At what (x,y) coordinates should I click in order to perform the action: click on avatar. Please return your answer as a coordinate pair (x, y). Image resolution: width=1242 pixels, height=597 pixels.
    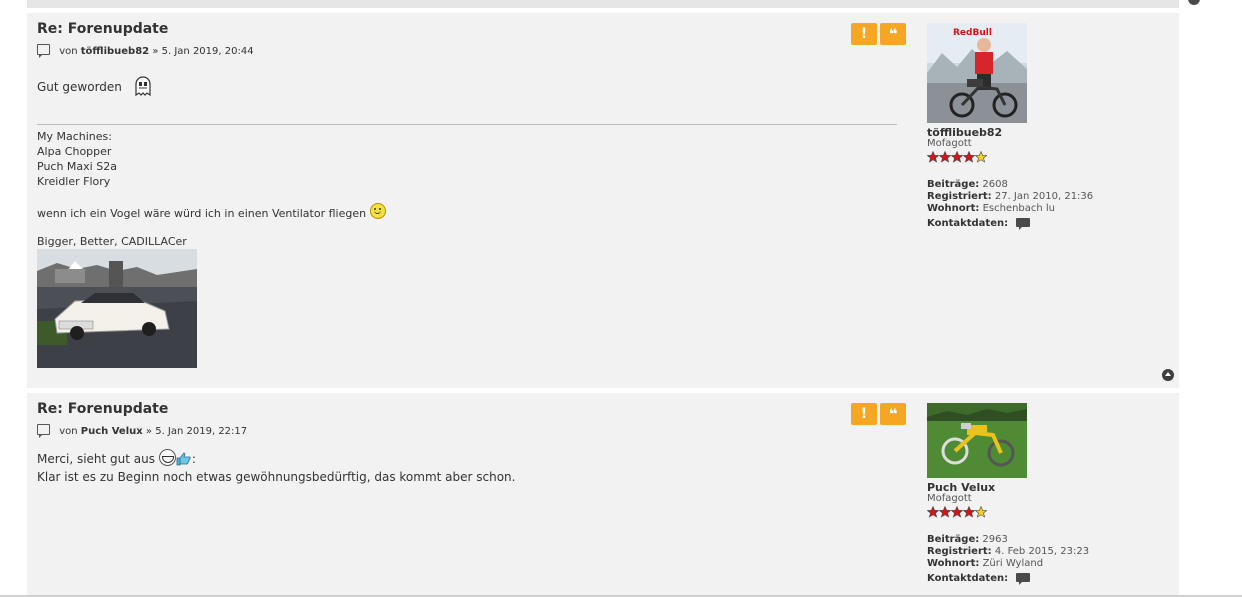
    Looking at the image, I should click on (977, 440).